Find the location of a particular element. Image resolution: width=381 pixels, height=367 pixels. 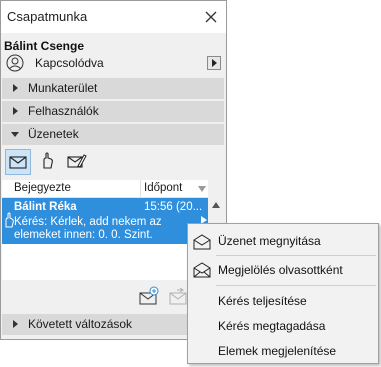

window-title: Csapatmunka is located at coordinates (47, 16).